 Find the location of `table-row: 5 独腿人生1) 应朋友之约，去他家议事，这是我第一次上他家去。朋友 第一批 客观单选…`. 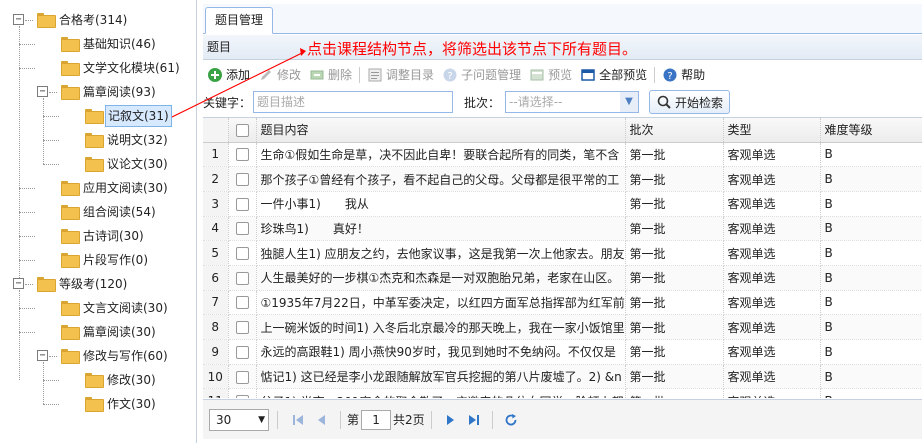

table-row: 5 独腿人生1) 应朋友之约，去他家议事，这是我第一次上他家去。朋友 第一批 客观单选… is located at coordinates (562, 253).